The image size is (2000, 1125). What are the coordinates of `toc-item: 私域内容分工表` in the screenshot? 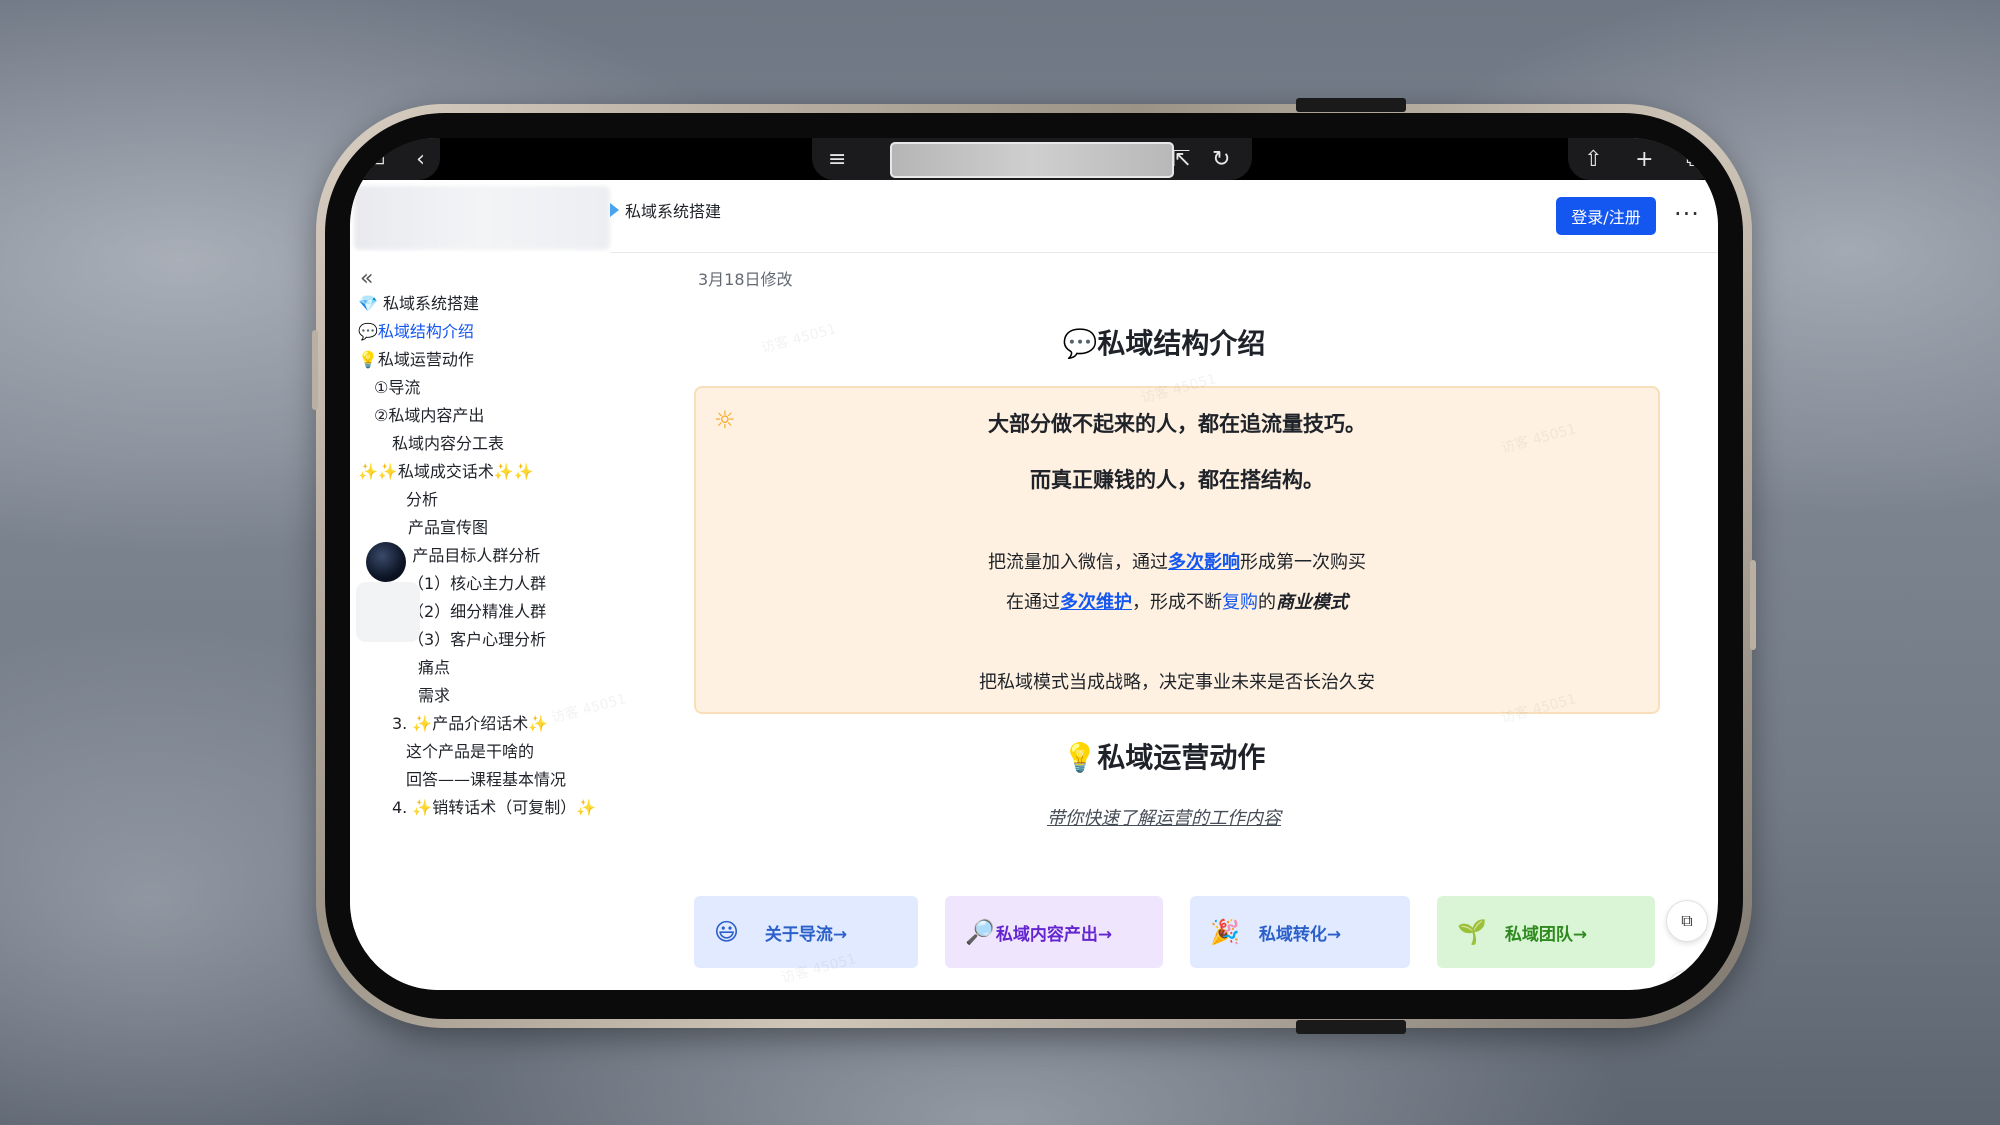 It's located at (448, 444).